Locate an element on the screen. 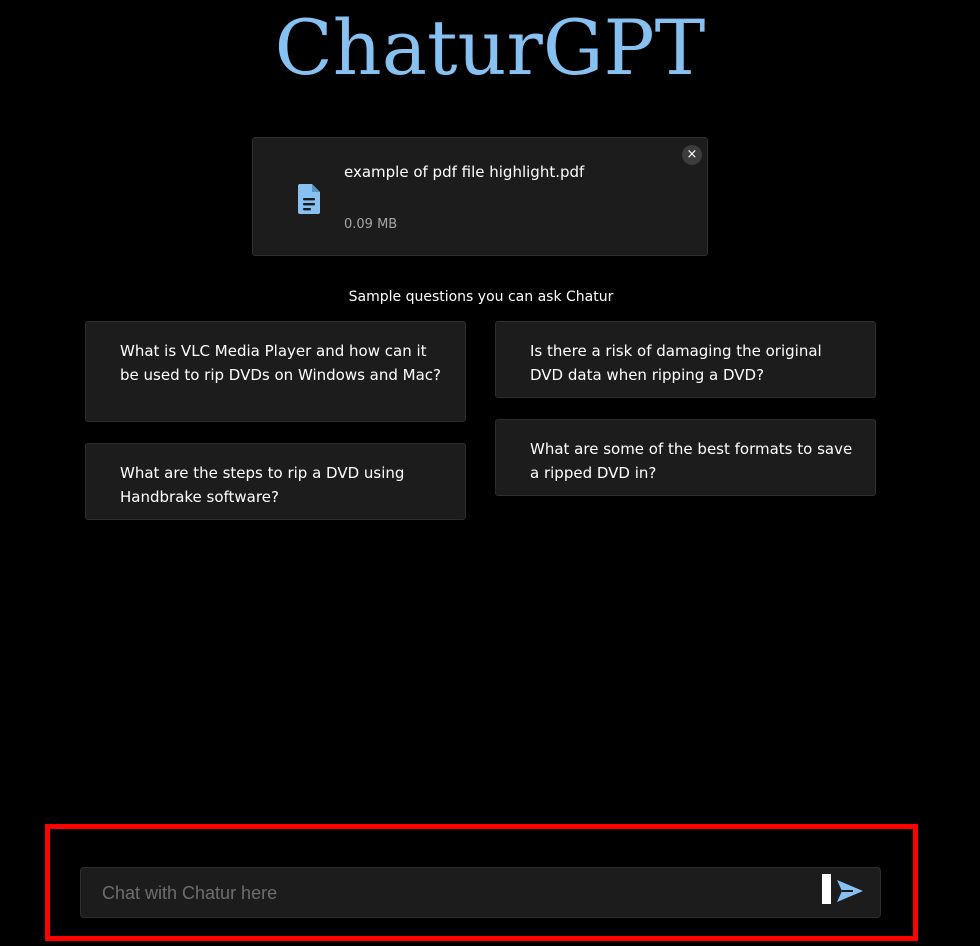 The height and width of the screenshot is (946, 980). close-icon: × is located at coordinates (692, 154).